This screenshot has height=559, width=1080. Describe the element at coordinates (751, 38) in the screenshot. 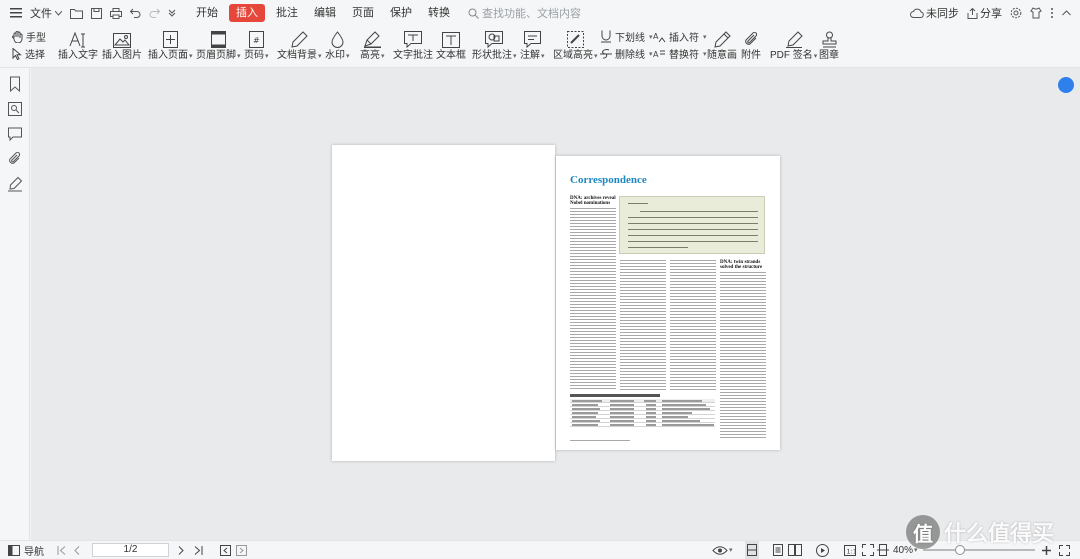

I see `paperclip-icon` at that location.